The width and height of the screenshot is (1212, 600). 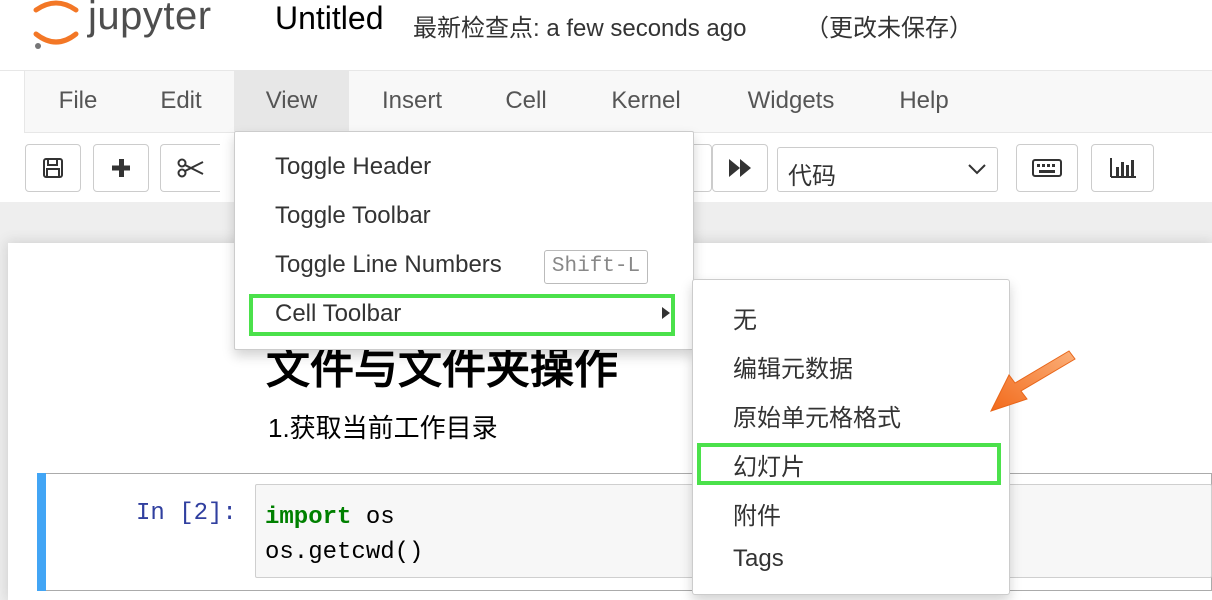 I want to click on shortcut-badge: Shift-L, so click(x=596, y=267).